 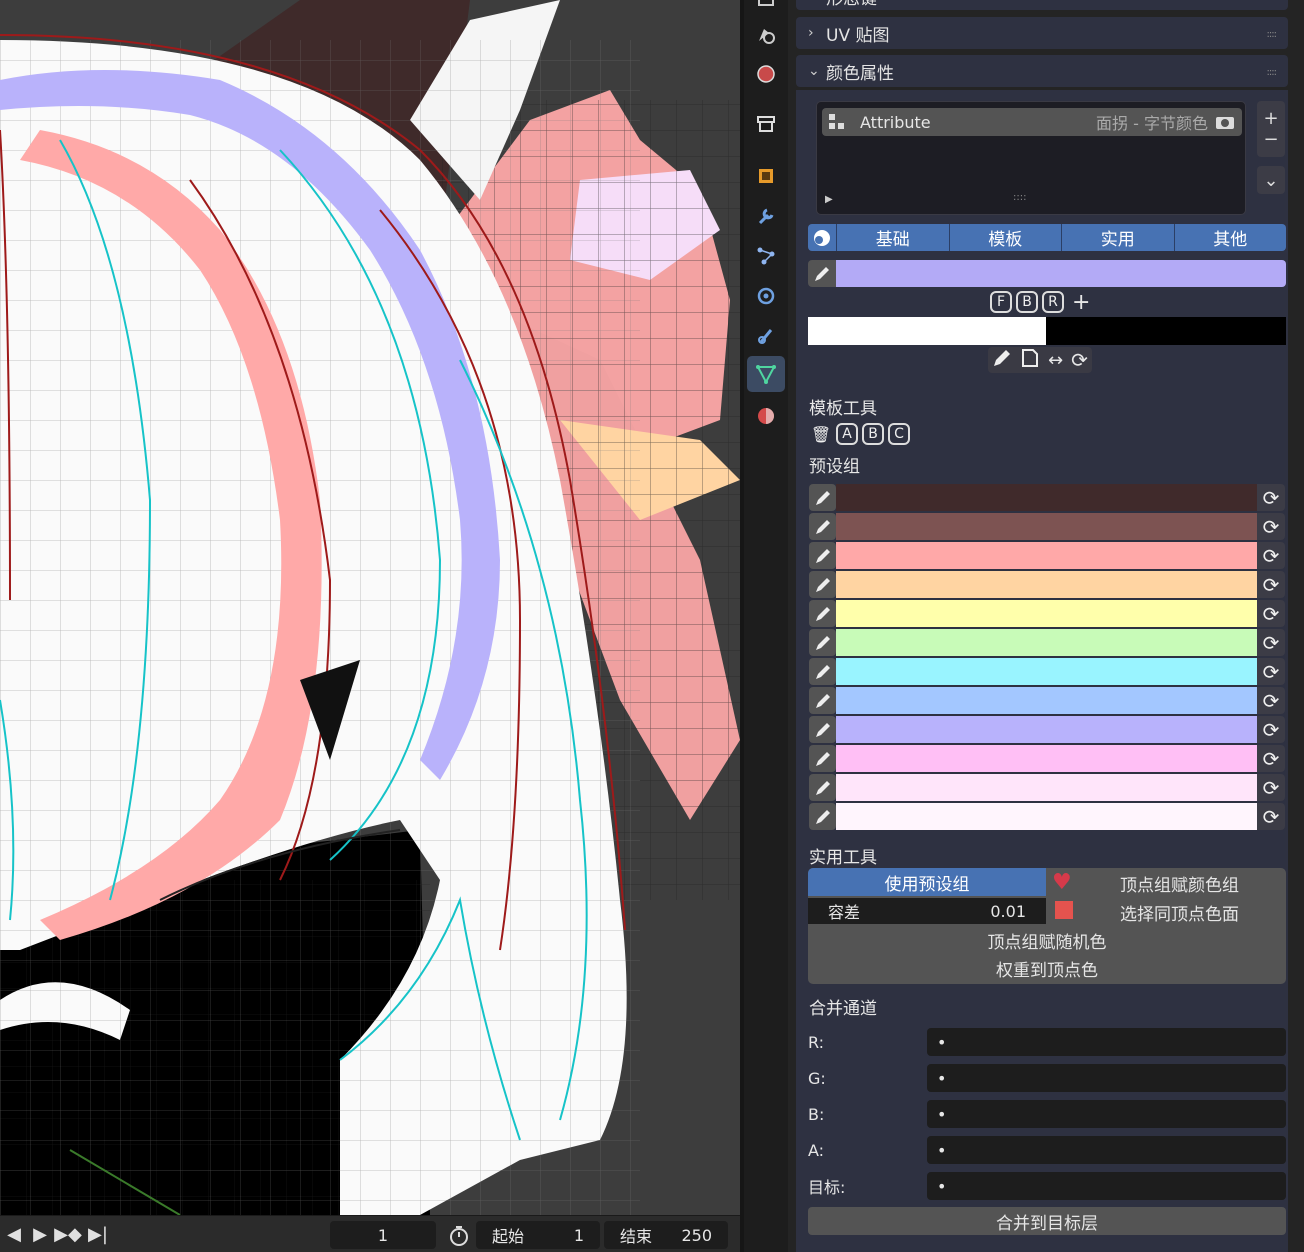 I want to click on channel-key-r: R, so click(x=1053, y=302).